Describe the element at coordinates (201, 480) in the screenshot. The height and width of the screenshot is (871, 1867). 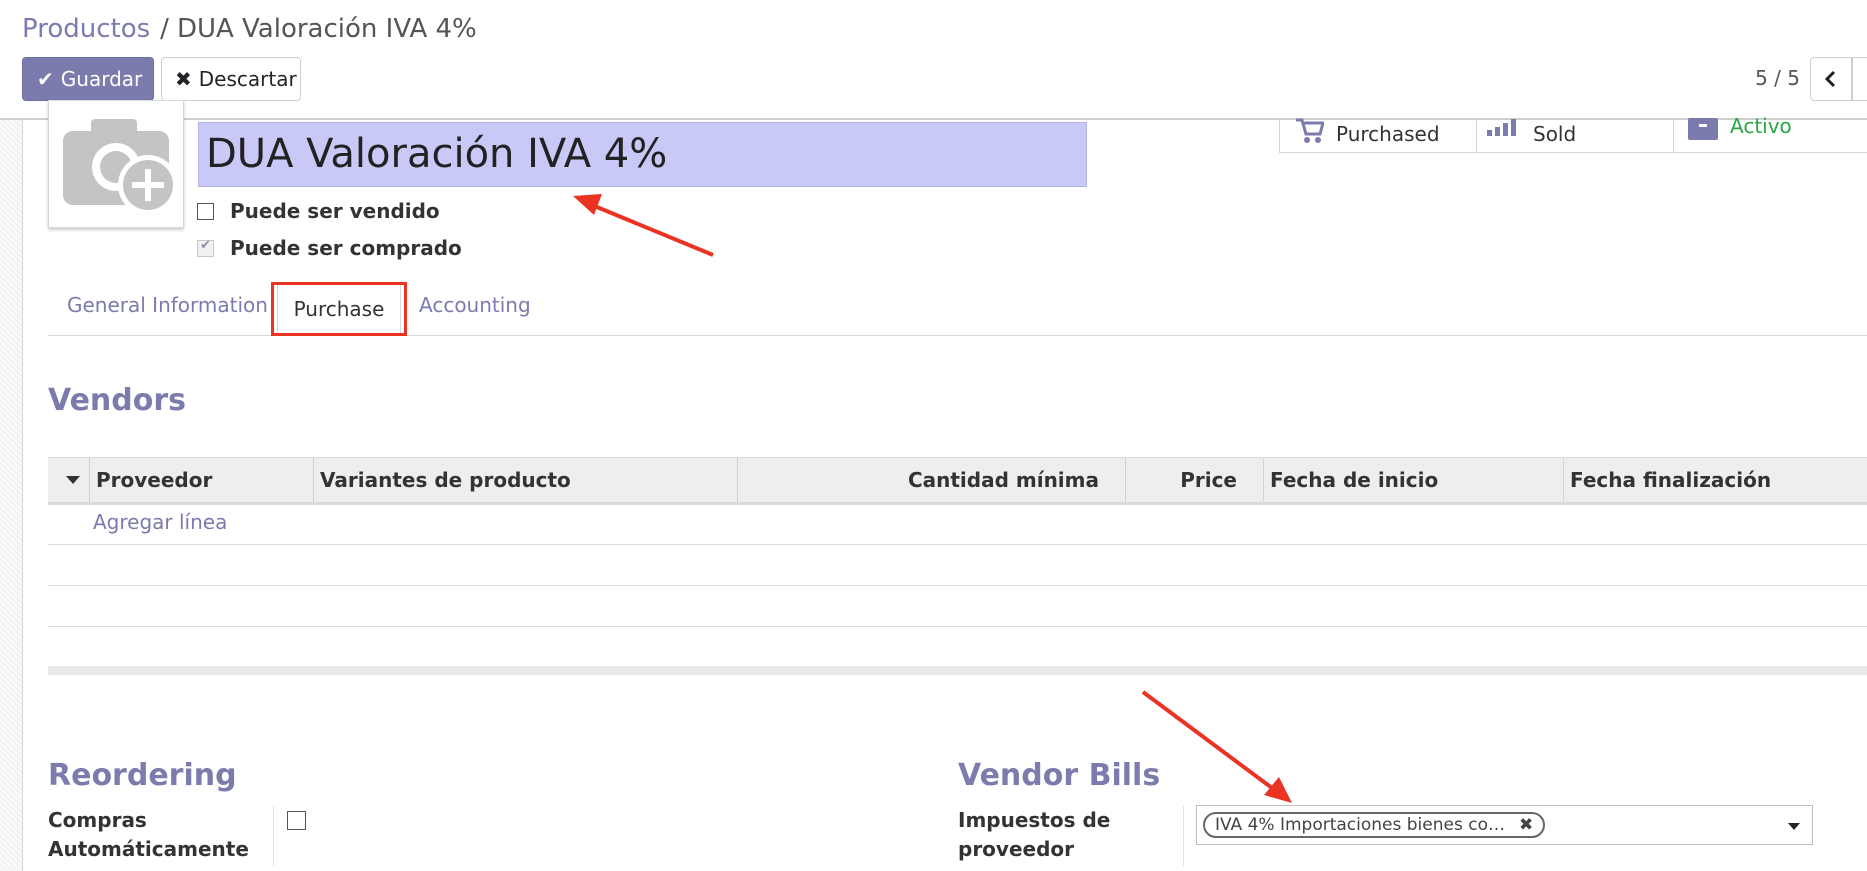
I see `column-header-proveedor: Proveedor` at that location.